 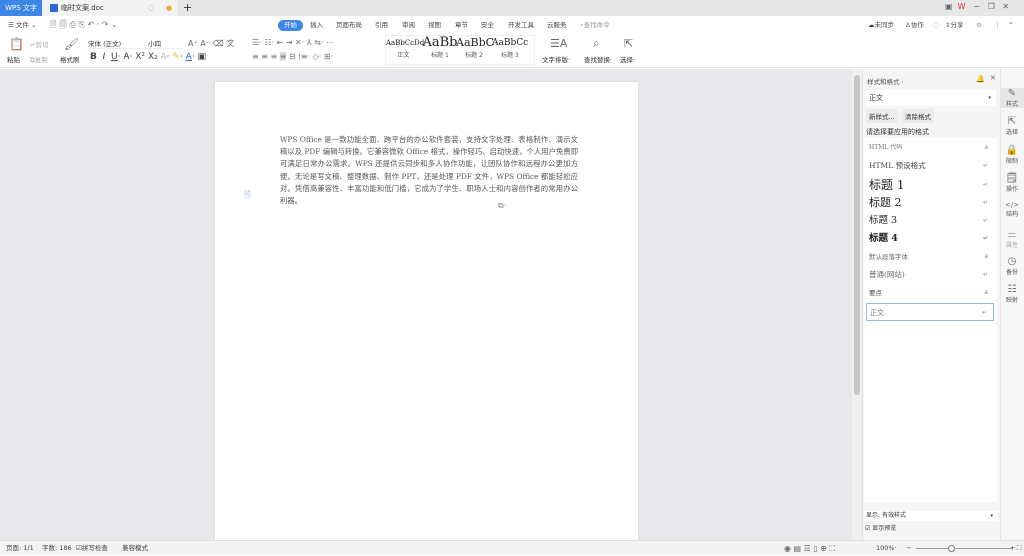 I want to click on show-filter-select: 显示: 有效样式 ▾, so click(x=930, y=516).